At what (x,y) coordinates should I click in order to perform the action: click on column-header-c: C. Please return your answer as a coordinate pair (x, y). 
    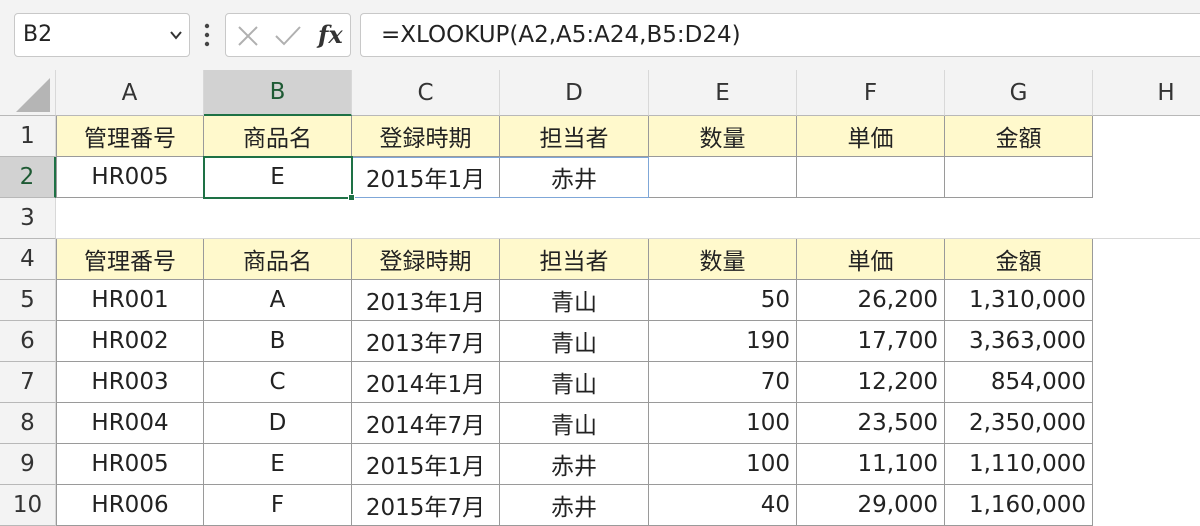
    Looking at the image, I should click on (426, 93).